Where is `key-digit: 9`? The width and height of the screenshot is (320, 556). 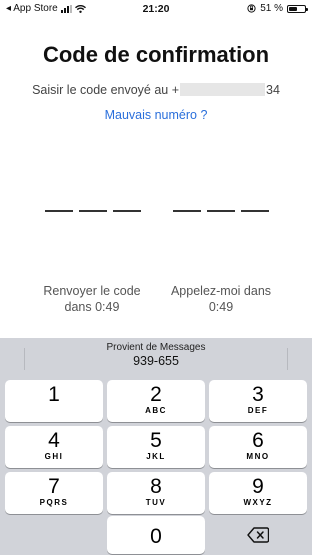 key-digit: 9 is located at coordinates (258, 486).